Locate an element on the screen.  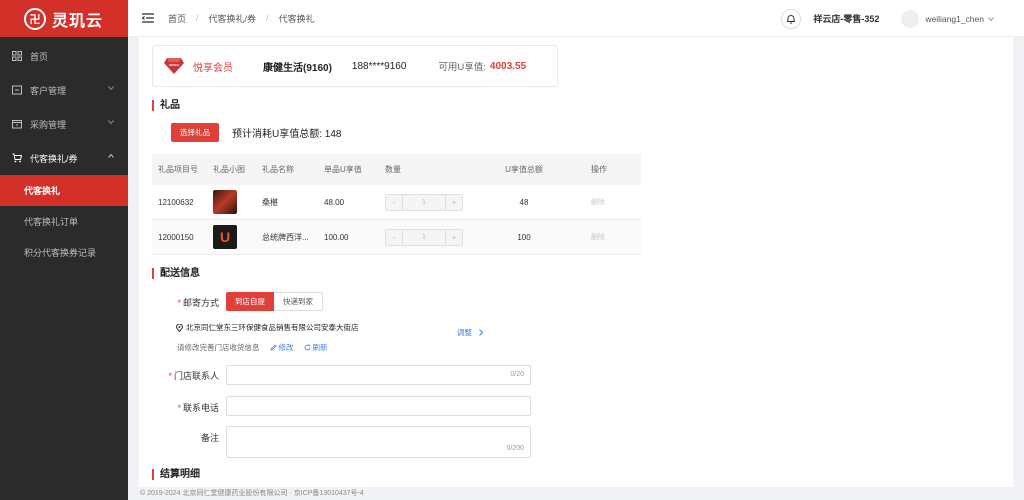
breadcrumb: 首页 / 代客换礼/券 / 代客换礼 is located at coordinates (241, 18).